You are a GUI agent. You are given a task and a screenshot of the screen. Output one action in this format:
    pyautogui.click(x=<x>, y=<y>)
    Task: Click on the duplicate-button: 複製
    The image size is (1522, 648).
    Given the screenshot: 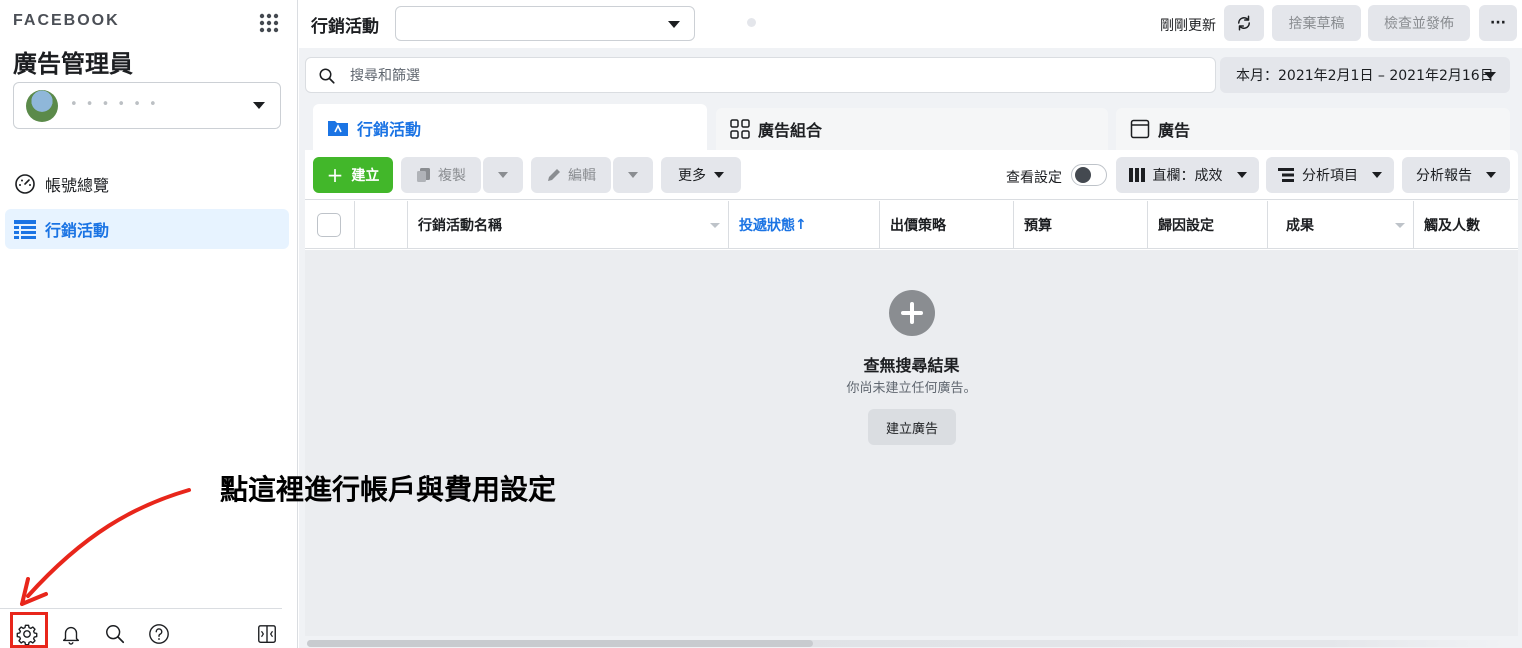 What is the action you would take?
    pyautogui.click(x=441, y=175)
    